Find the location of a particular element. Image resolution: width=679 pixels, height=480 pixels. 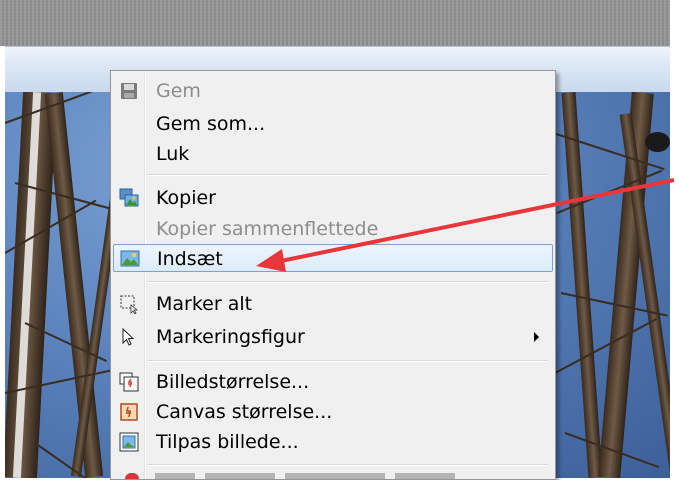

annotation-arrow is located at coordinates (465, 225).